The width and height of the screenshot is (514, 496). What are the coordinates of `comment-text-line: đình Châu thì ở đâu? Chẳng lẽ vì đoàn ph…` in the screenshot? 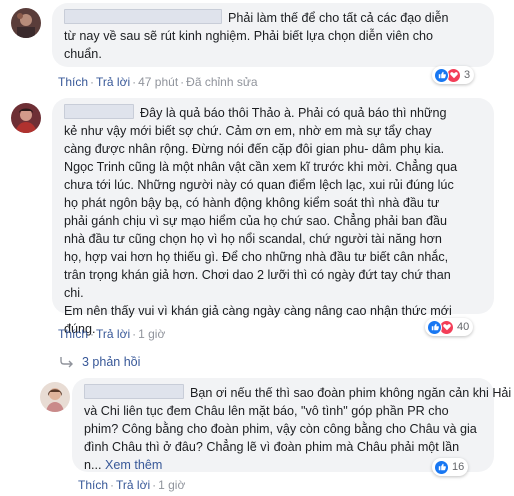 It's located at (272, 447).